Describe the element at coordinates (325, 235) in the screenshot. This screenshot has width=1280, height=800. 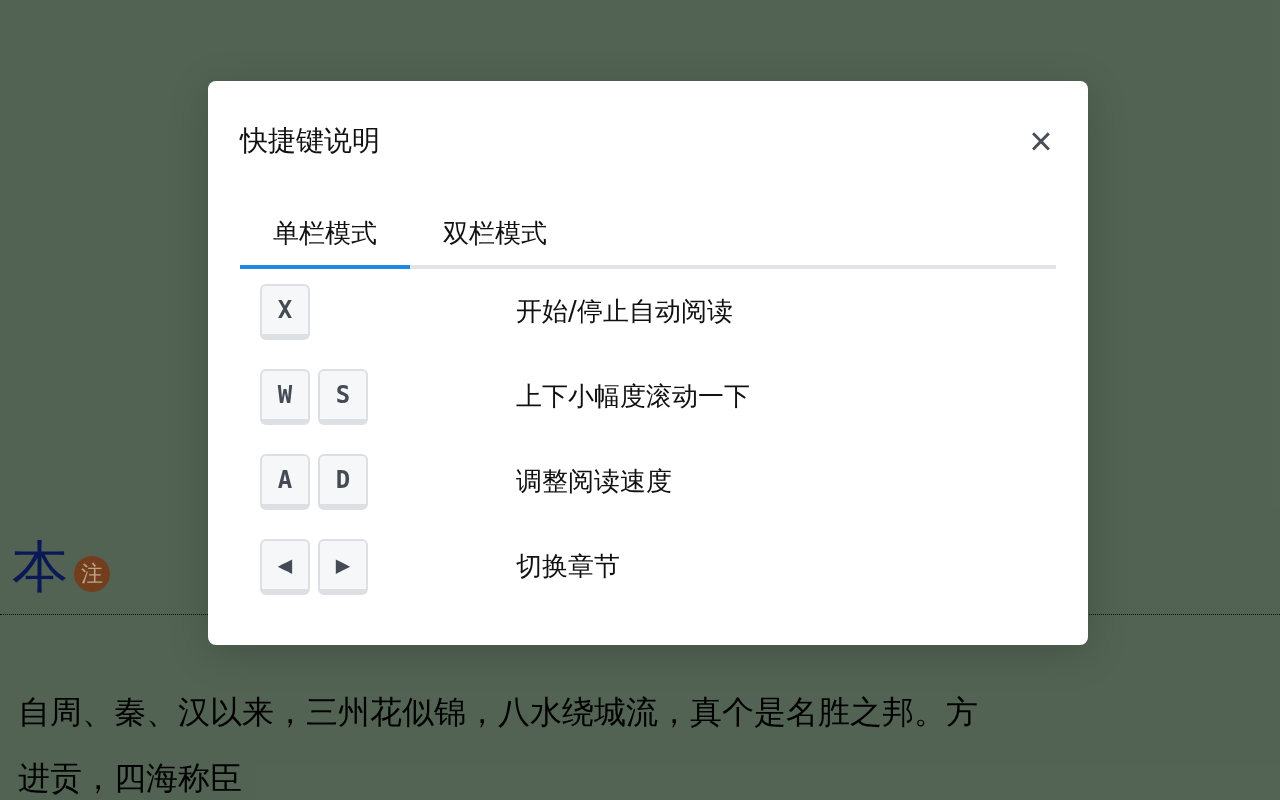
I see `mode-tab: 单栏模式` at that location.